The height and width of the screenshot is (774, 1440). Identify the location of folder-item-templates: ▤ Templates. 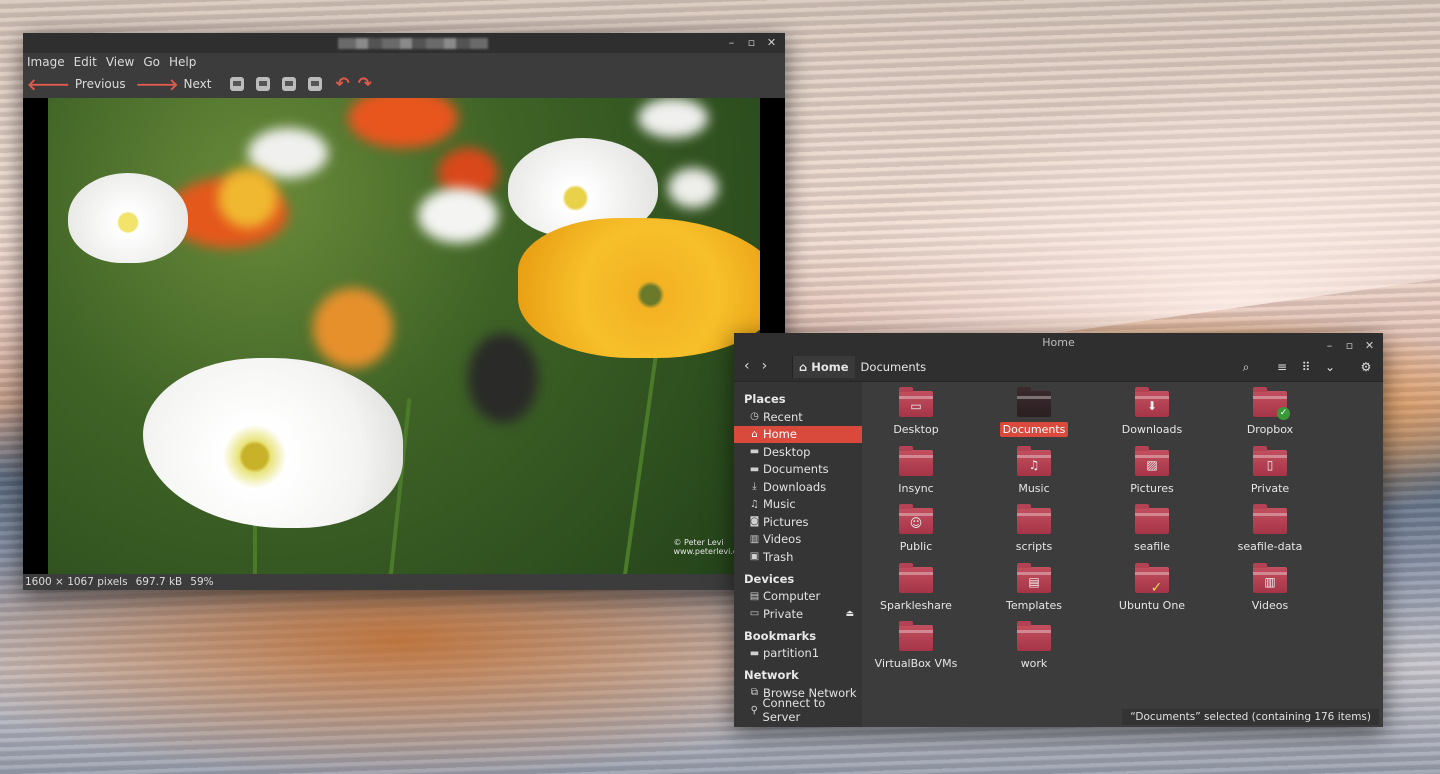
(1034, 587).